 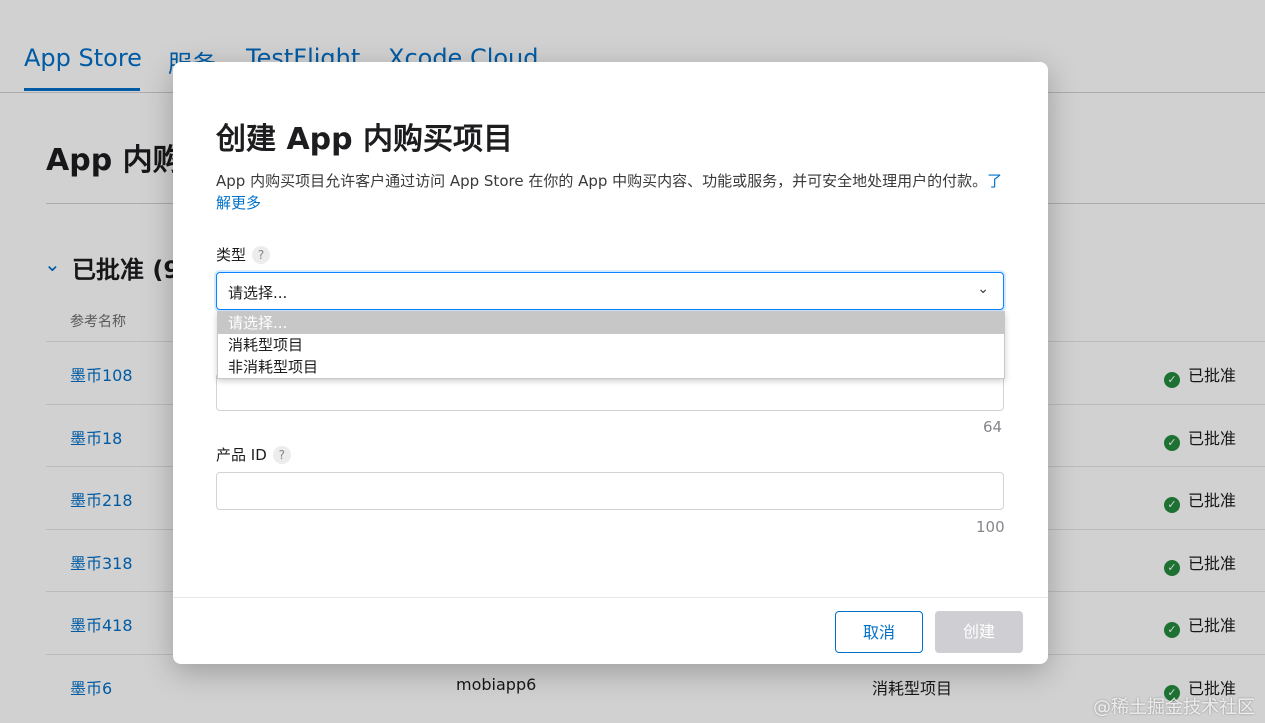 I want to click on watermark: @稀土掘金技术社区, so click(x=1174, y=707).